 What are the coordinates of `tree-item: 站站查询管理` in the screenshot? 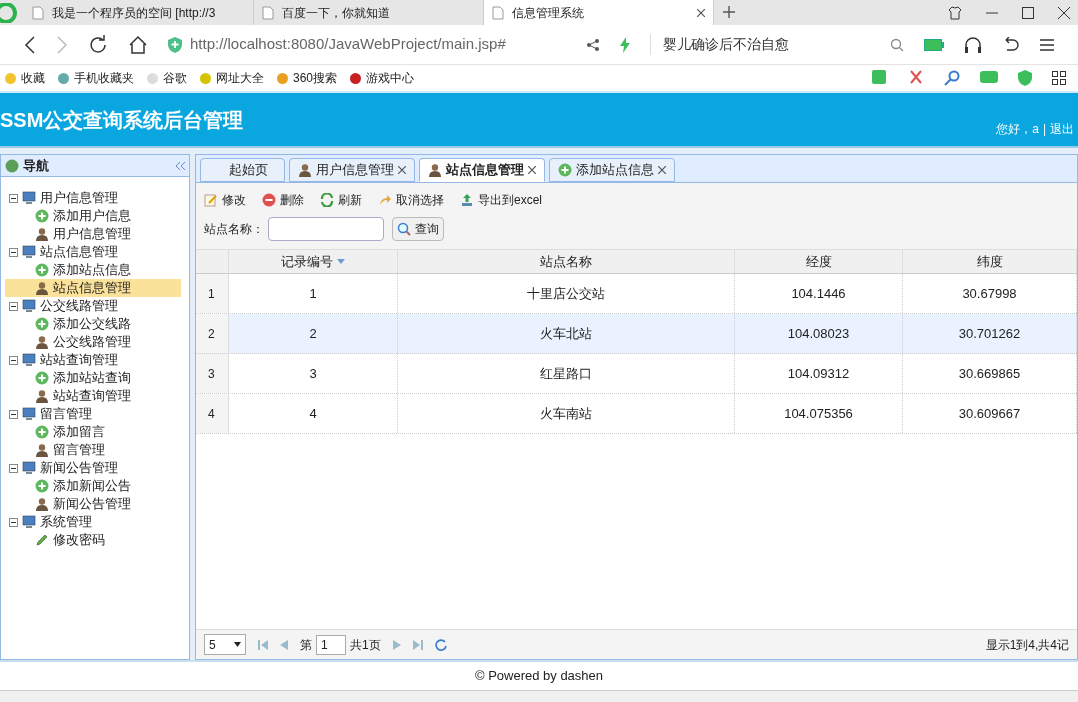 It's located at (93, 396).